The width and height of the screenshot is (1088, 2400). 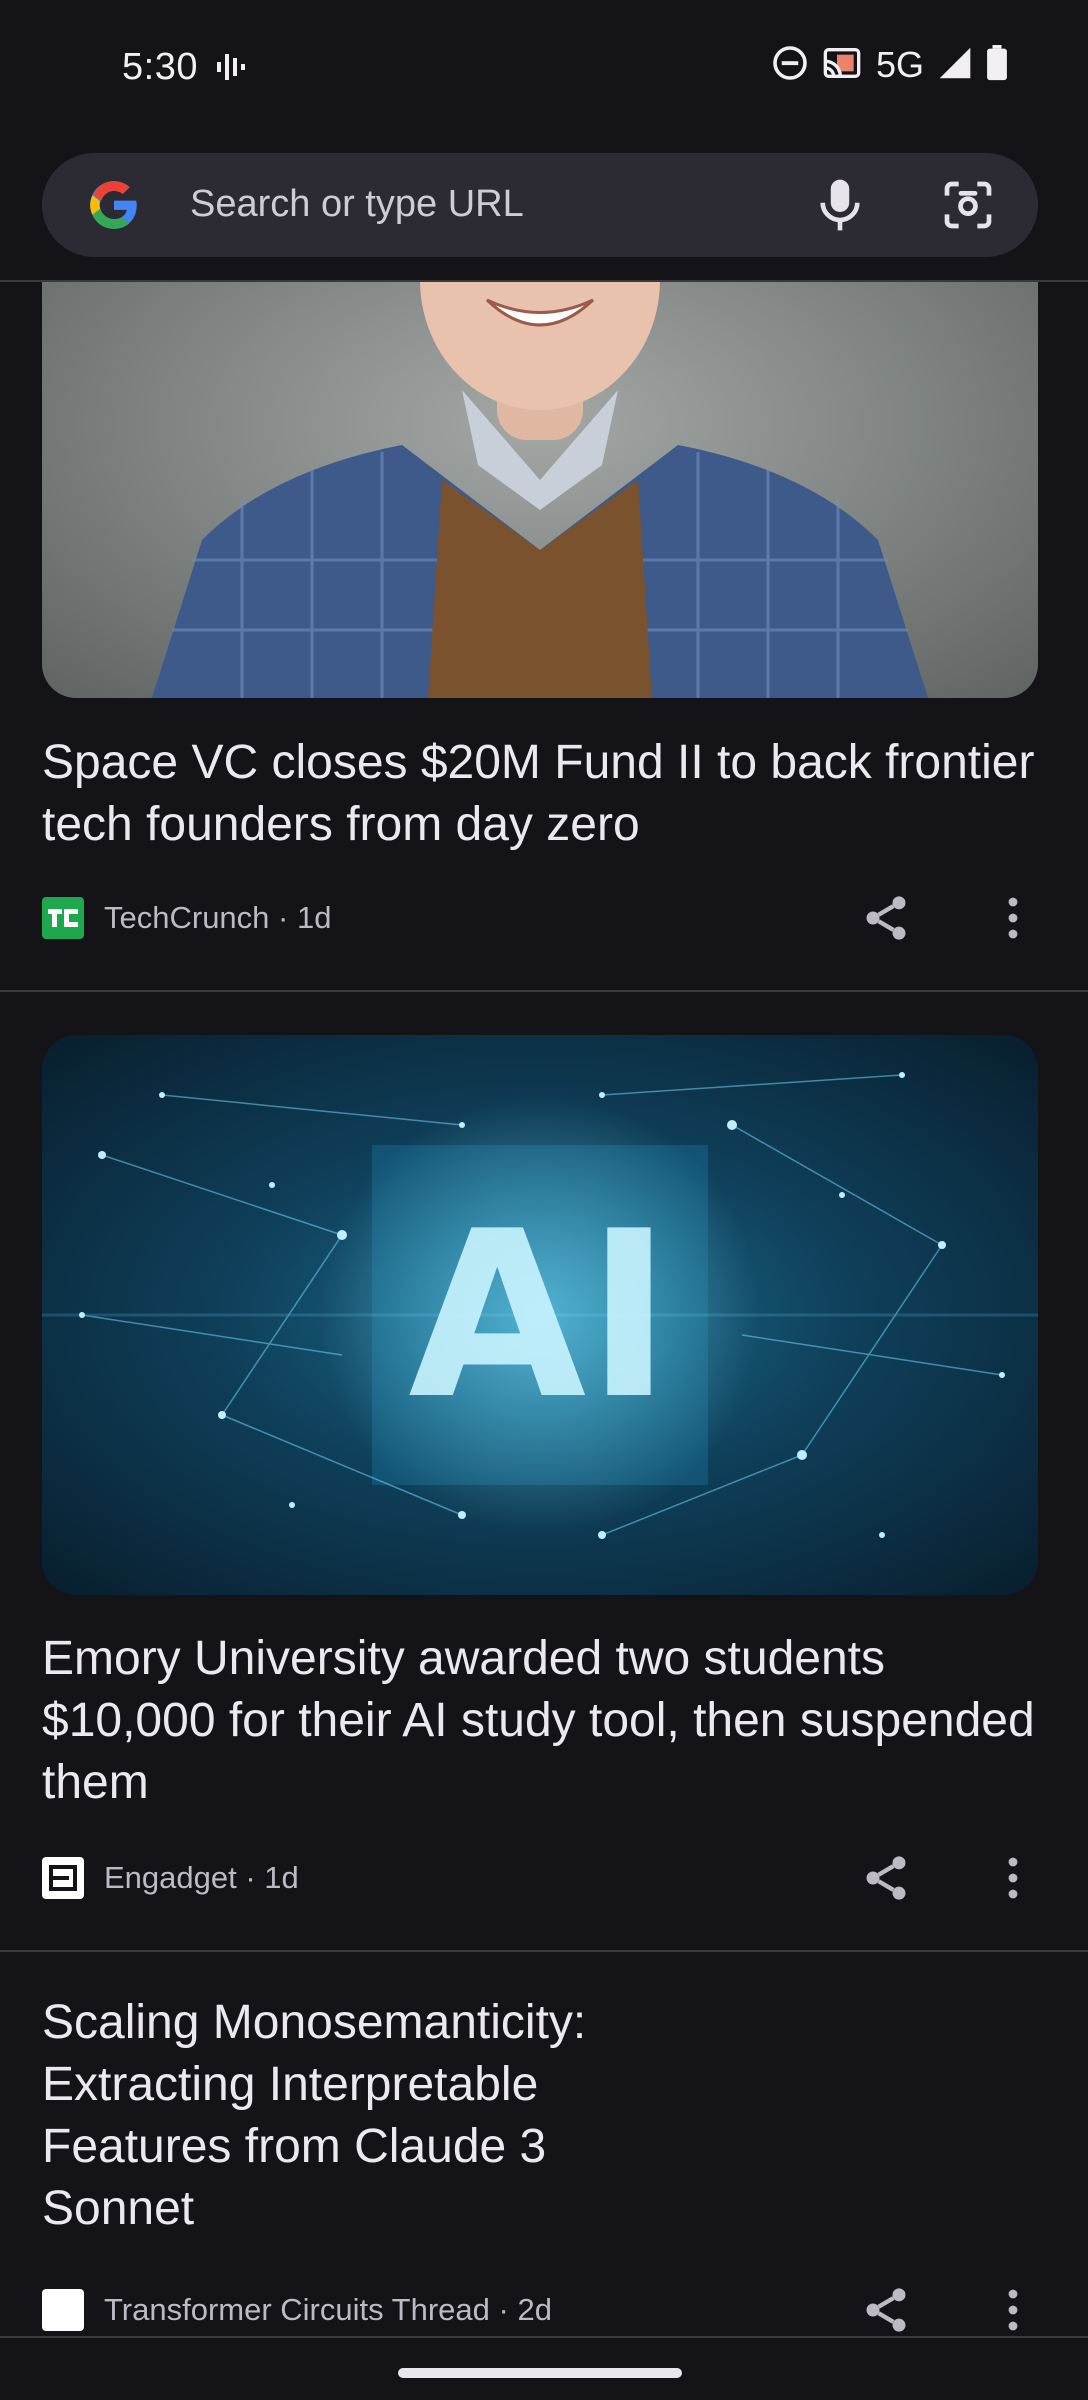 What do you see at coordinates (201, 1877) in the screenshot?
I see `card-2-source: Engadget · 1d` at bounding box center [201, 1877].